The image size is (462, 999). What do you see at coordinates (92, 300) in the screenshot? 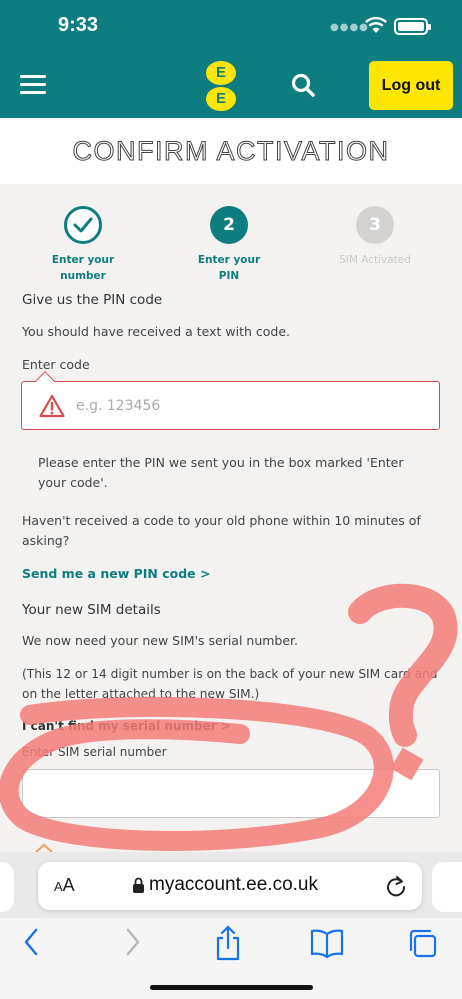
I see `pin-heading: Give us the PIN code` at bounding box center [92, 300].